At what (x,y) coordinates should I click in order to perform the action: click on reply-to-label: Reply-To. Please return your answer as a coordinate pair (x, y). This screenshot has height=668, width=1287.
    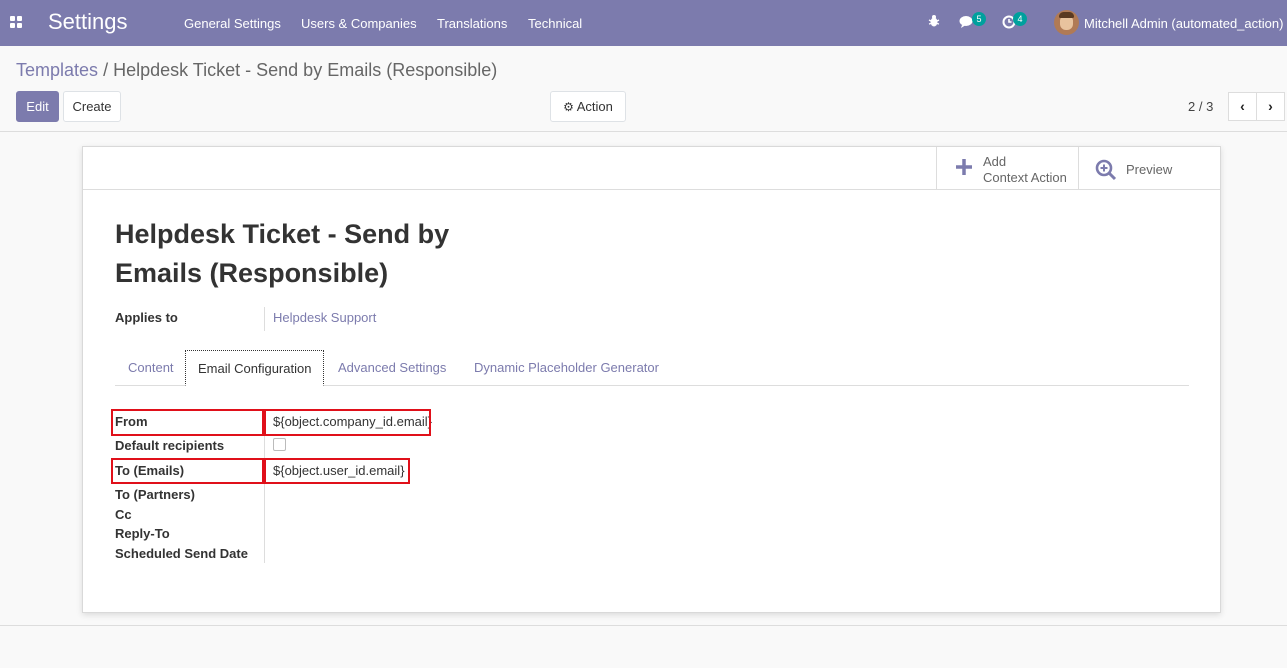
    Looking at the image, I should click on (142, 533).